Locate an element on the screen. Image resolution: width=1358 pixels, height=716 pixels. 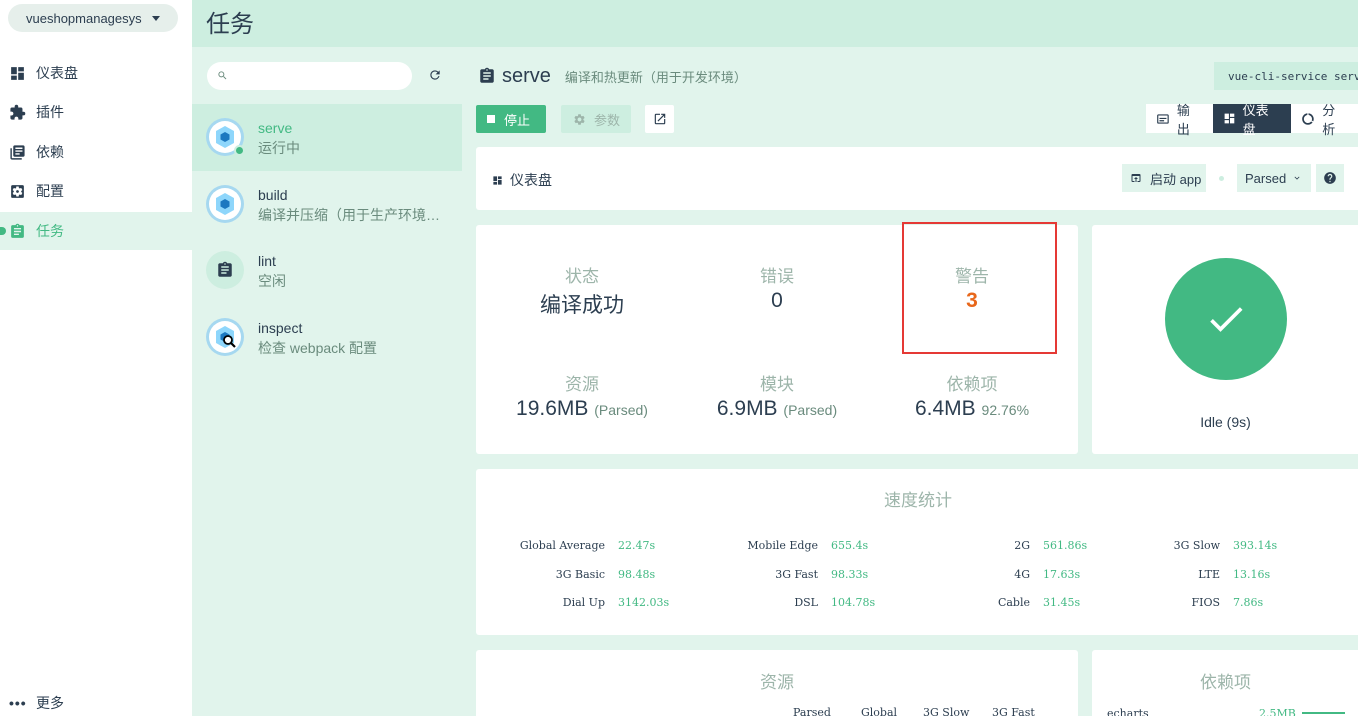
stat-value: 19.6MB is located at coordinates (552, 408).